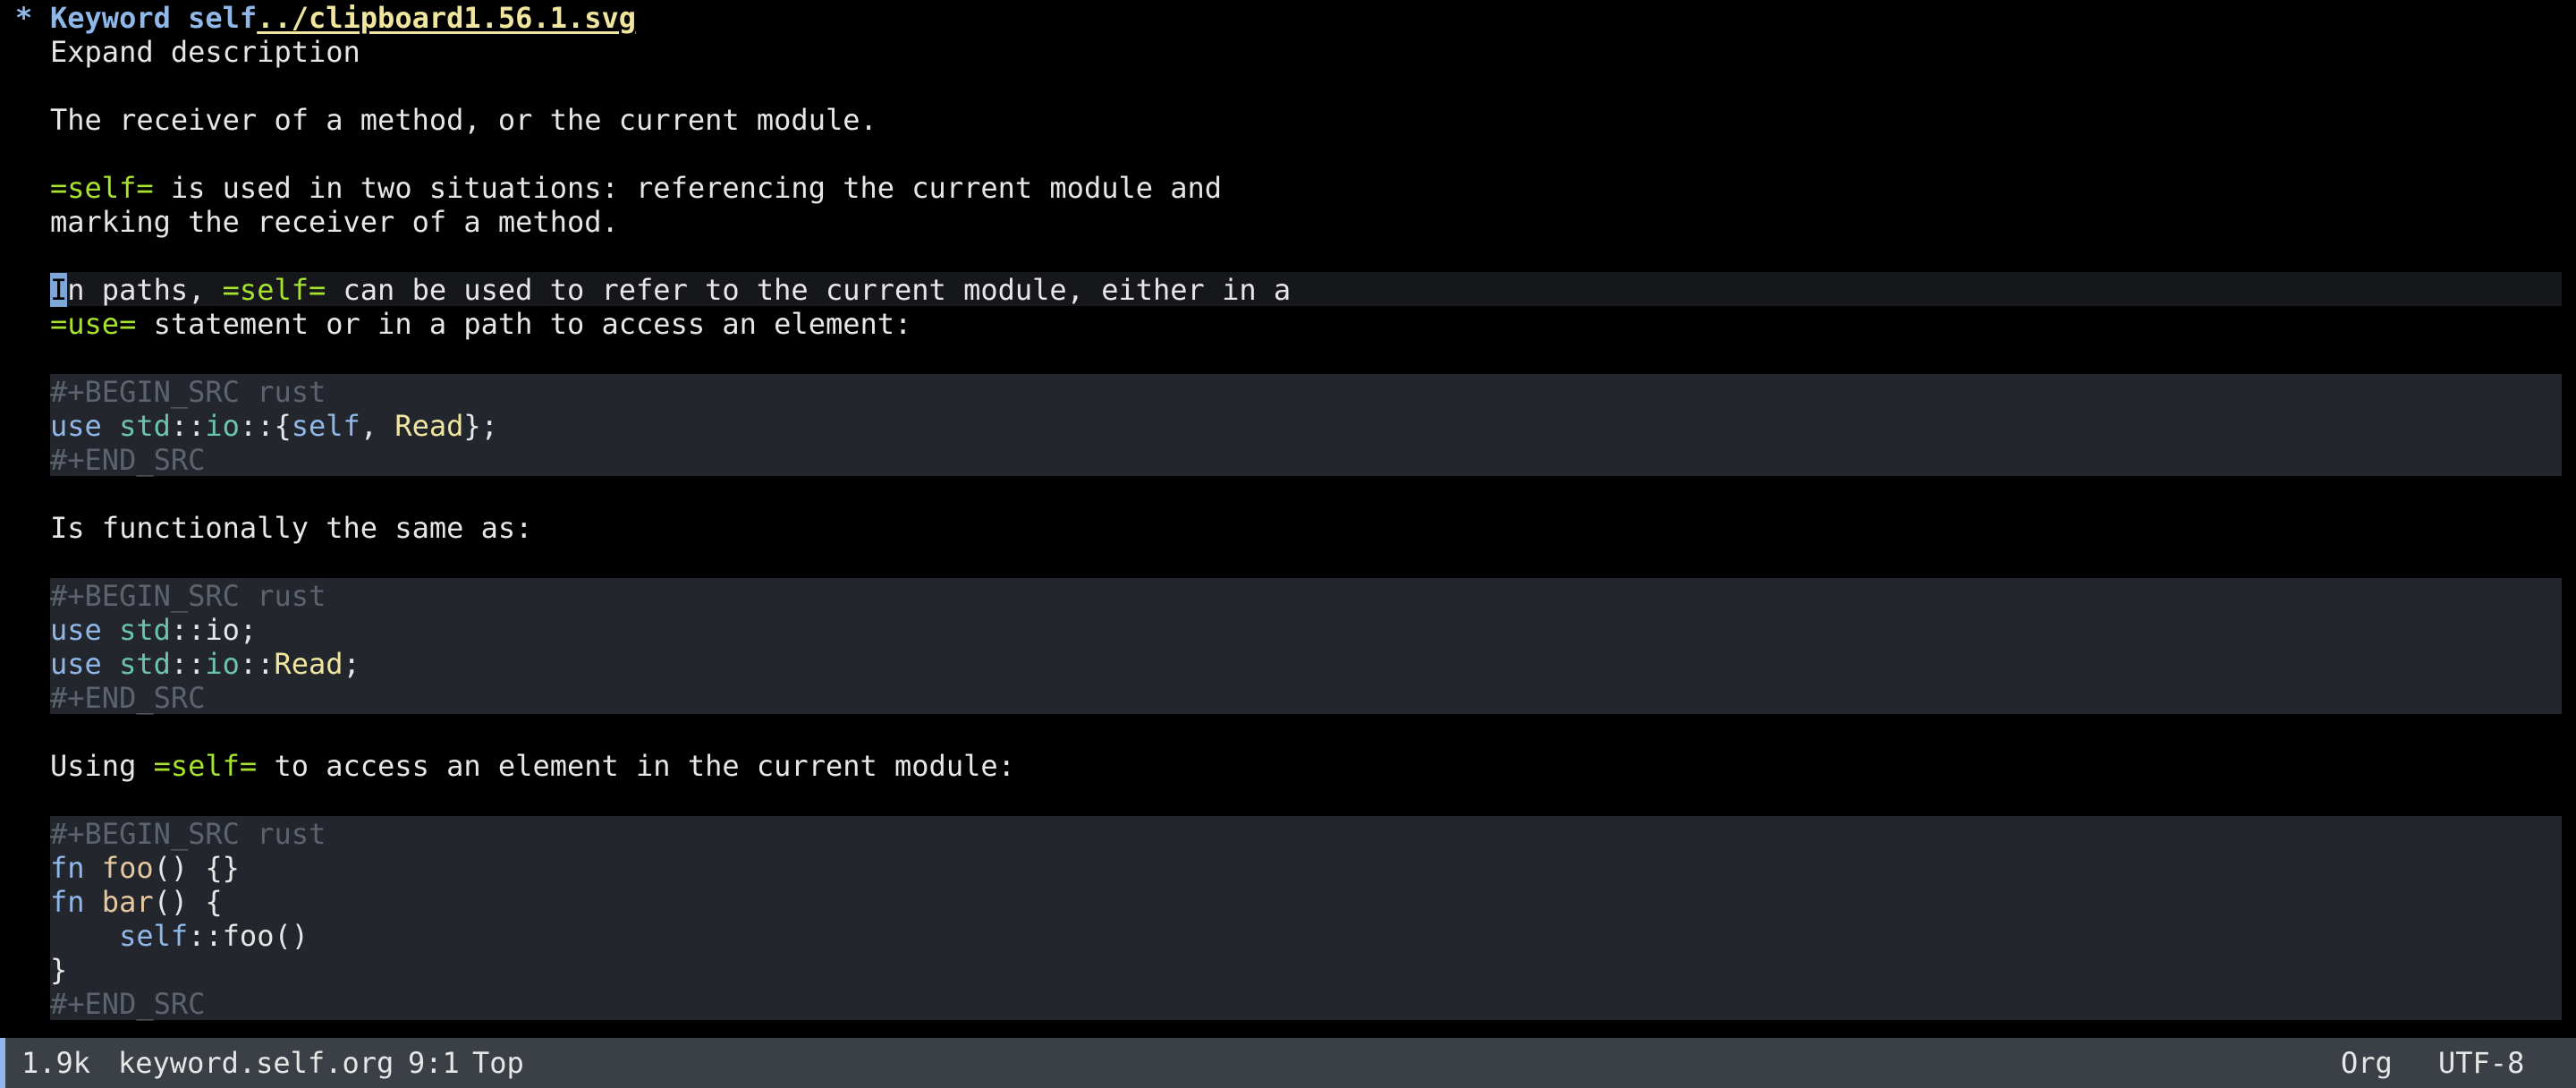 The width and height of the screenshot is (2576, 1088). Describe the element at coordinates (434, 1063) in the screenshot. I see `cursor-position: 9:1` at that location.